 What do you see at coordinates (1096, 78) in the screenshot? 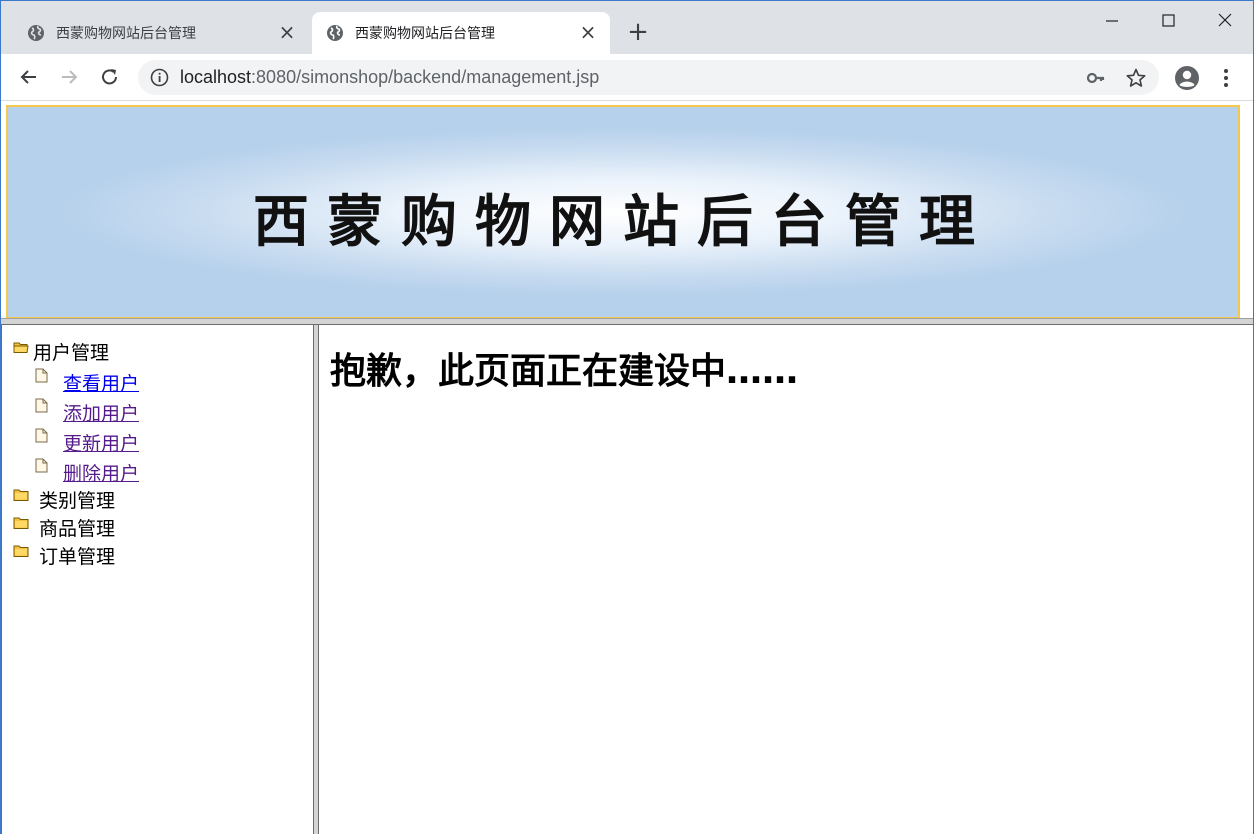
I see `key-icon` at bounding box center [1096, 78].